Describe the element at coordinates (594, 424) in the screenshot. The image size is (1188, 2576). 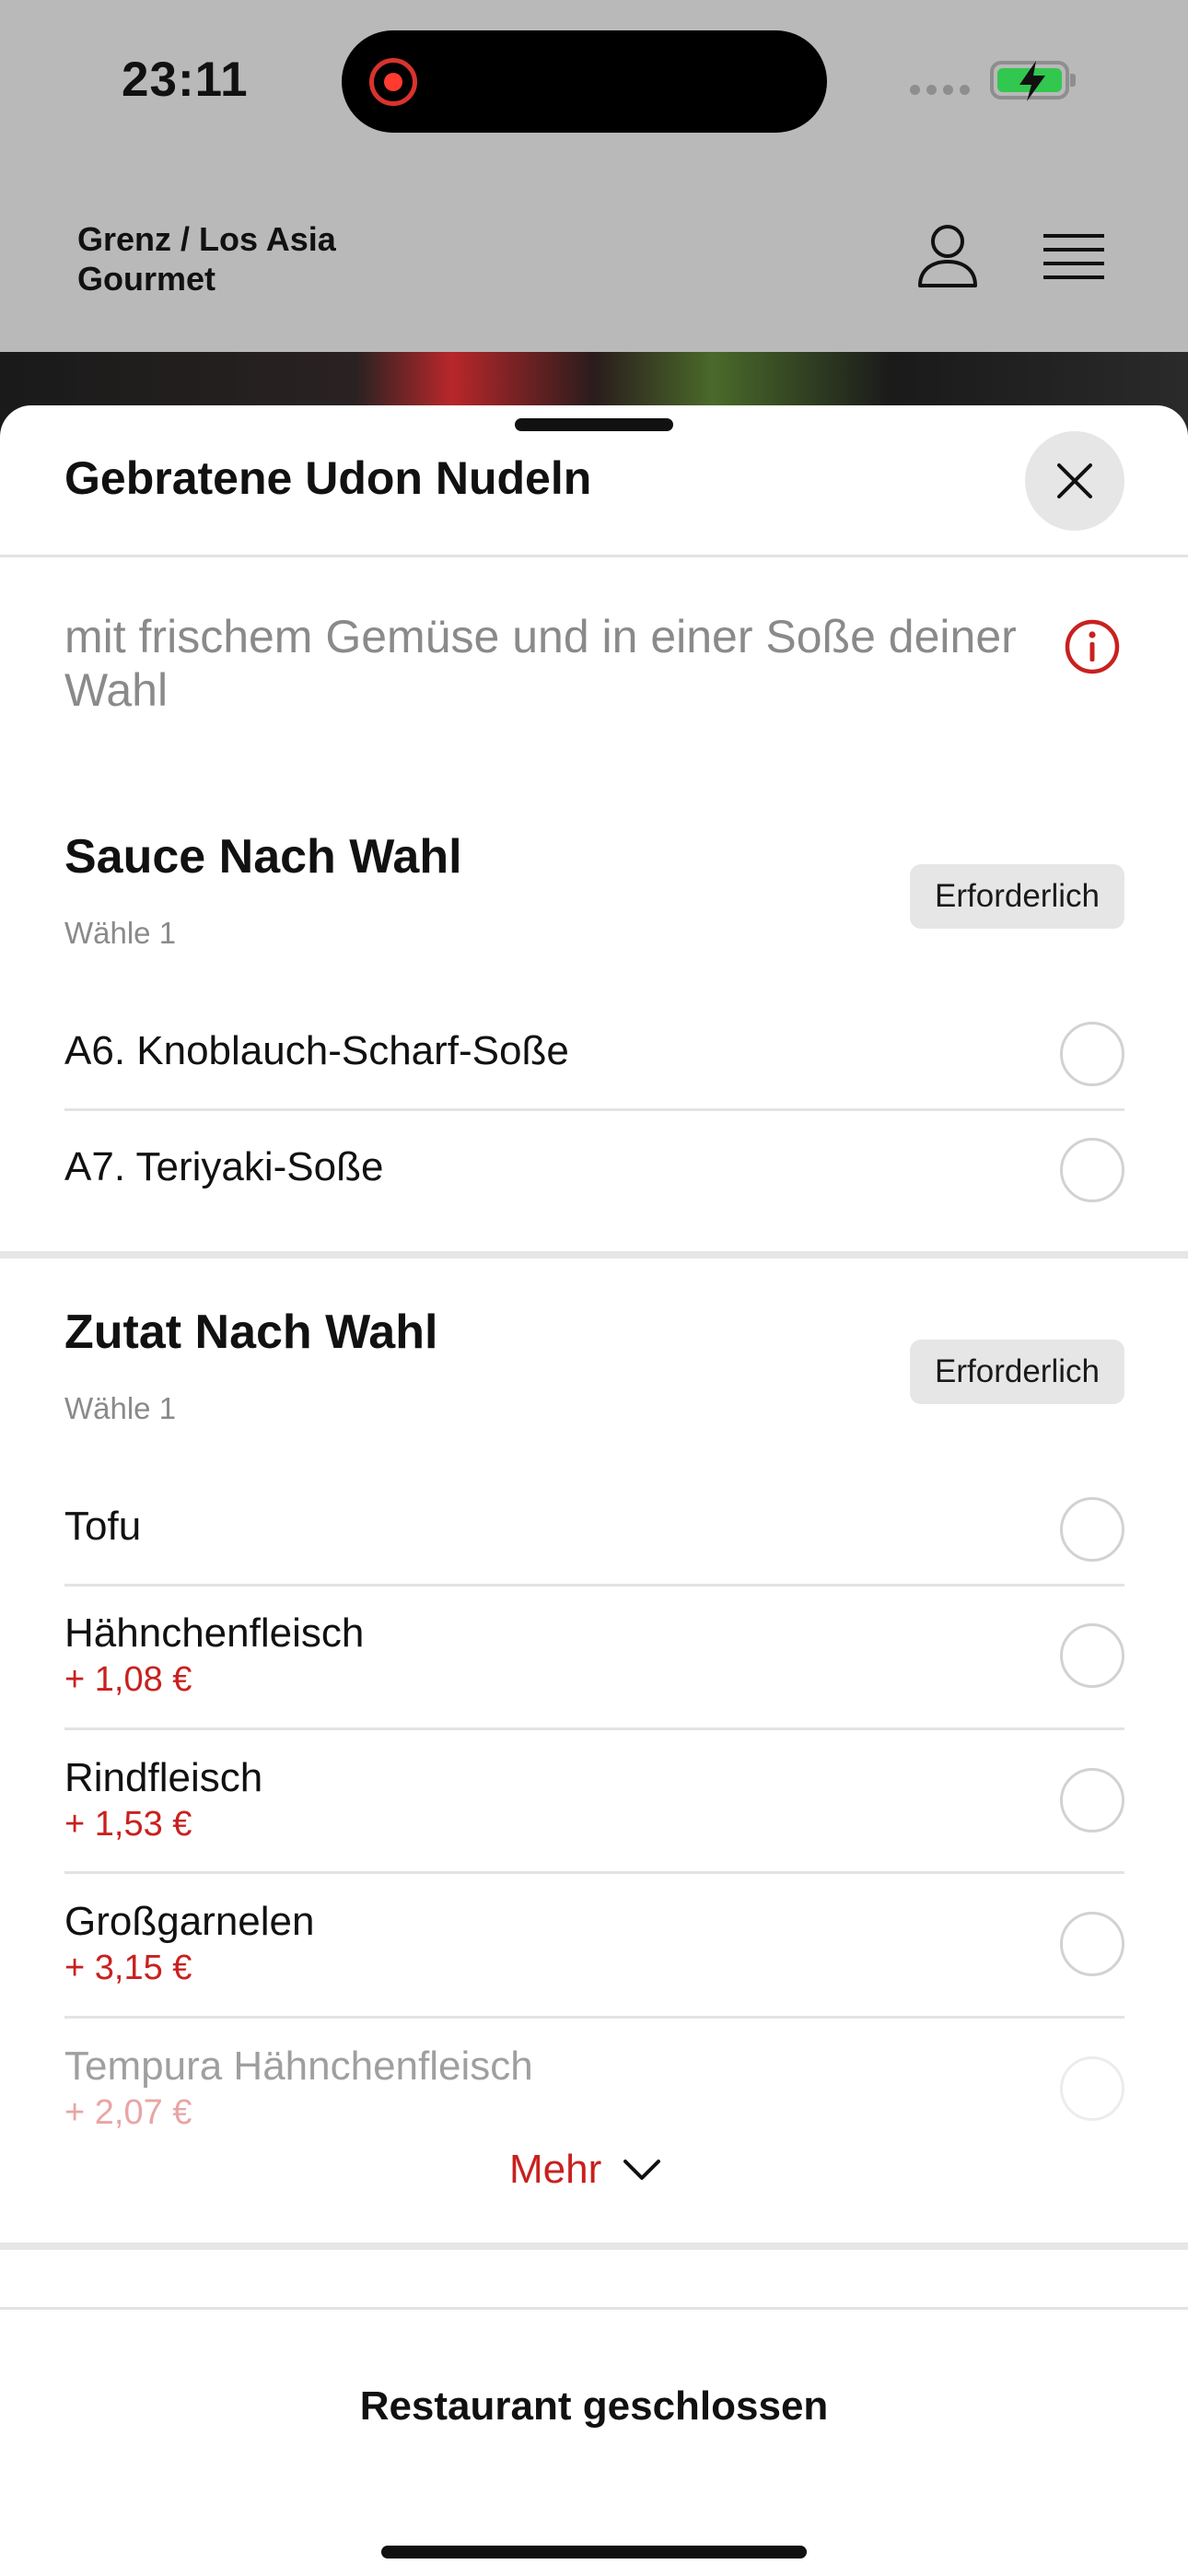
I see `sheet-grabber` at that location.